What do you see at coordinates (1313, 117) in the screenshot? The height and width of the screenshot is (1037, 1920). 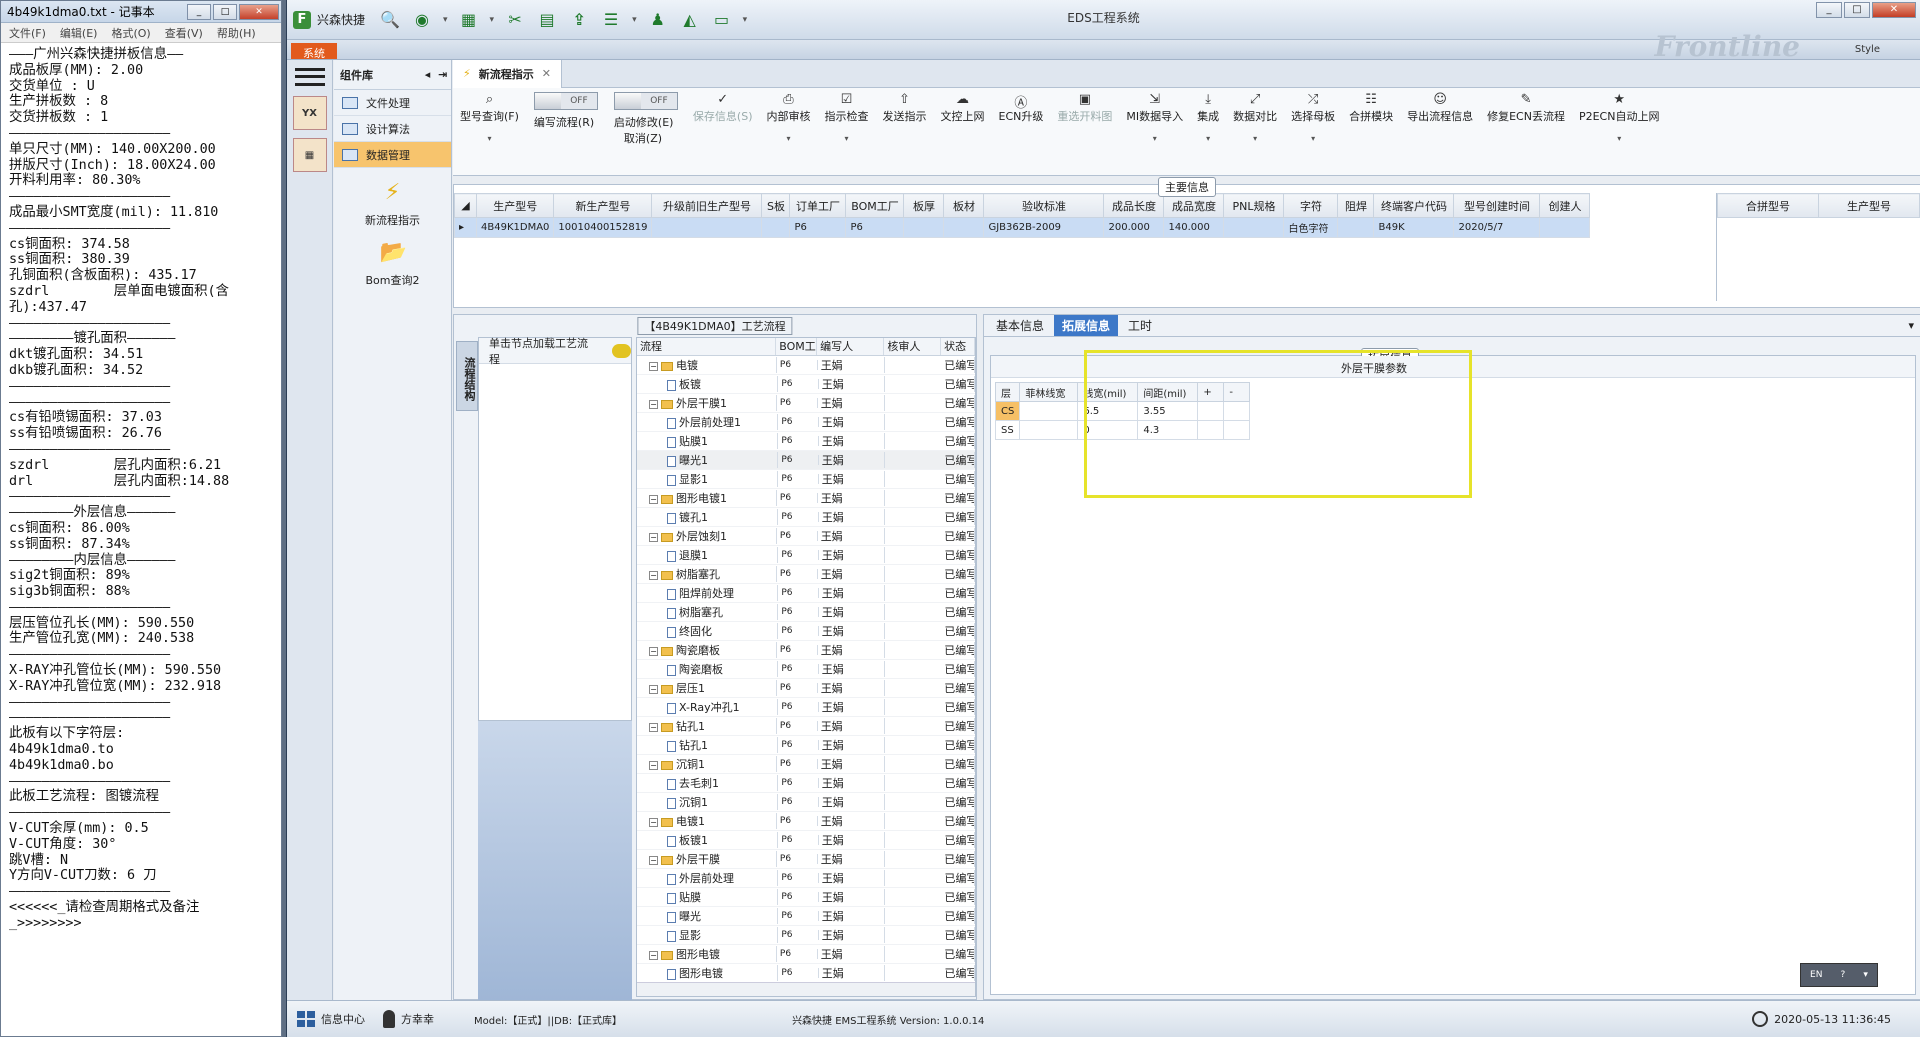 I see `select-master-button: ⤮ 选择母板 ▾` at bounding box center [1313, 117].